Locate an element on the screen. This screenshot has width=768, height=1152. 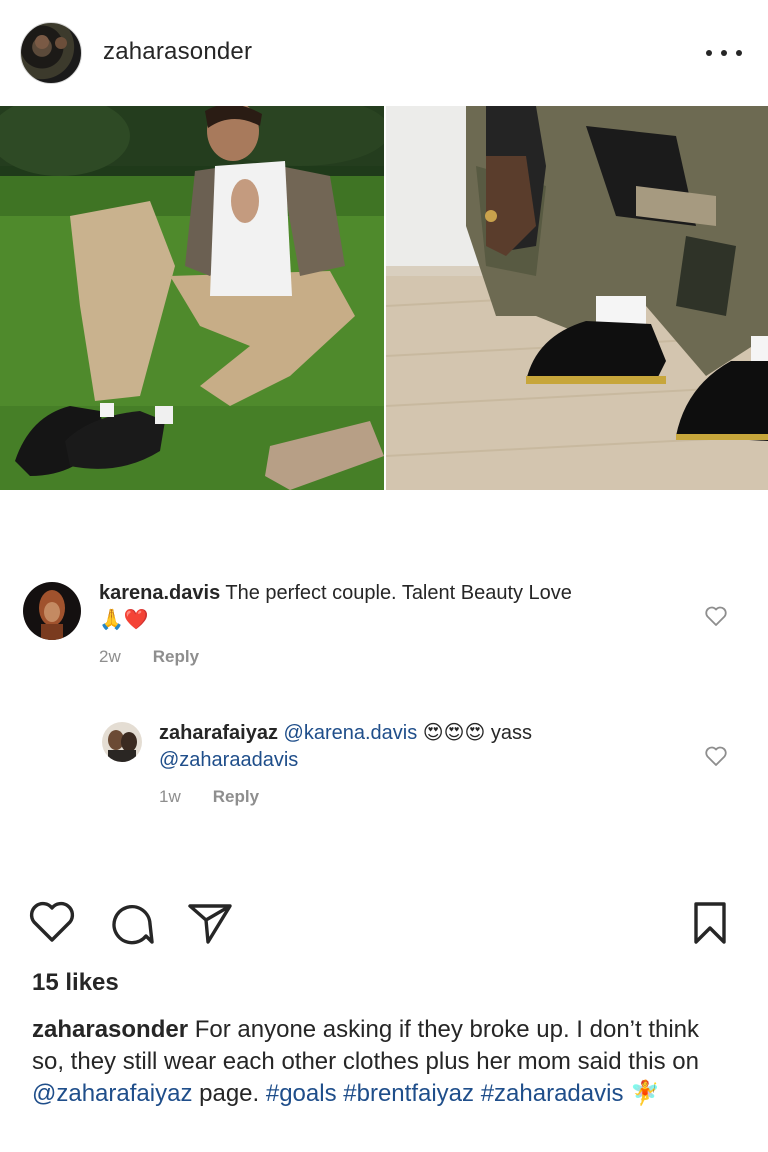
comment-icon is located at coordinates (130, 923).